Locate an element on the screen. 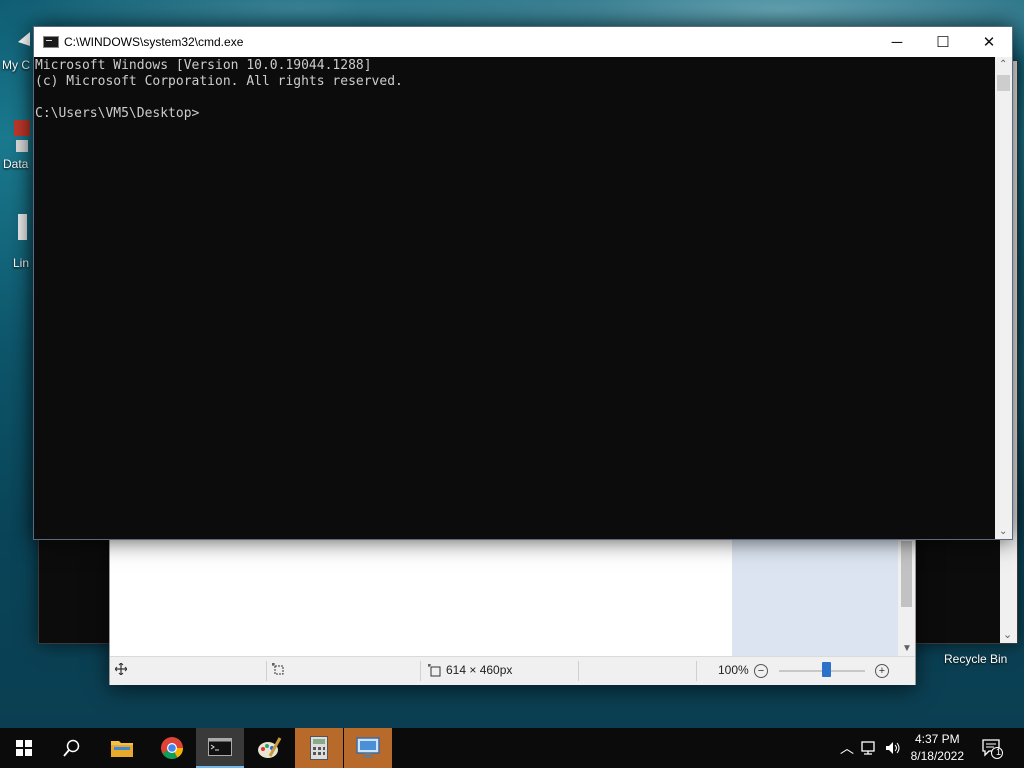  title-bar: C:\WINDOWS\system32\cmd.exe ─ ☐ ✕ is located at coordinates (523, 42).